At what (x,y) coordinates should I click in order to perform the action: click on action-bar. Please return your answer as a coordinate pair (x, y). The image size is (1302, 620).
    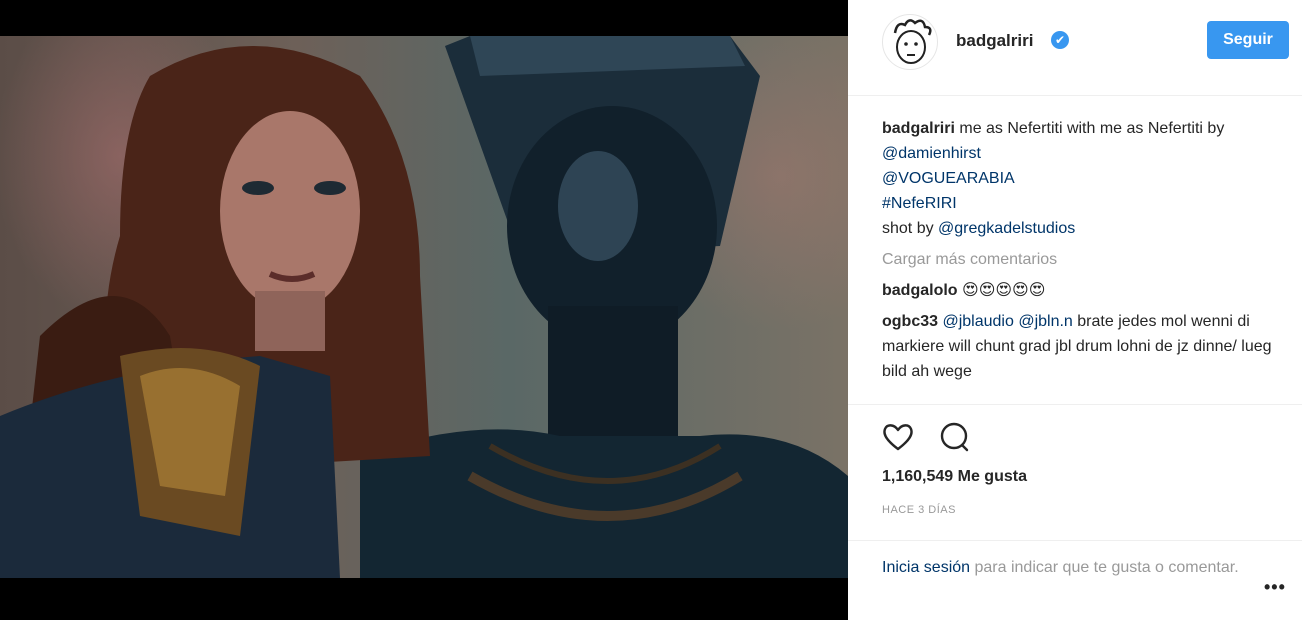
    Looking at the image, I should click on (1075, 428).